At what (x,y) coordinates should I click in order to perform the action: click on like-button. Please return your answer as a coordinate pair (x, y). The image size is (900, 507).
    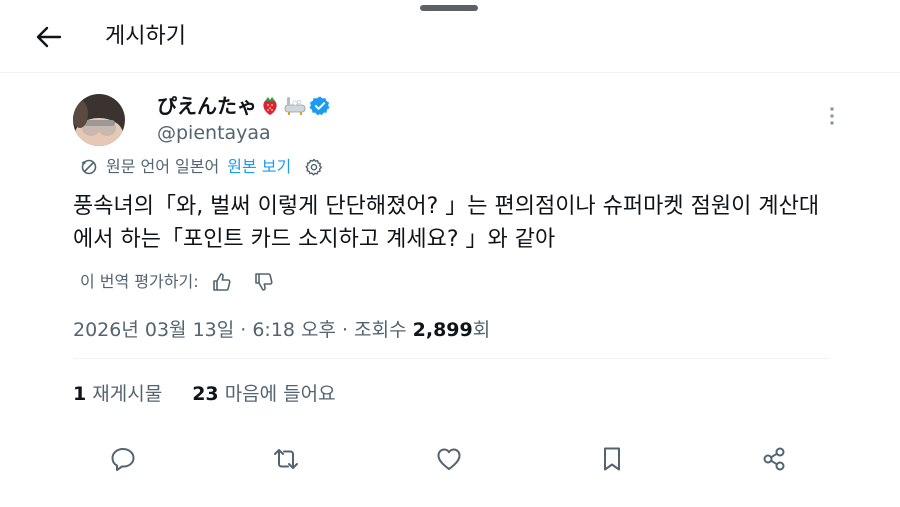
    Looking at the image, I should click on (449, 459).